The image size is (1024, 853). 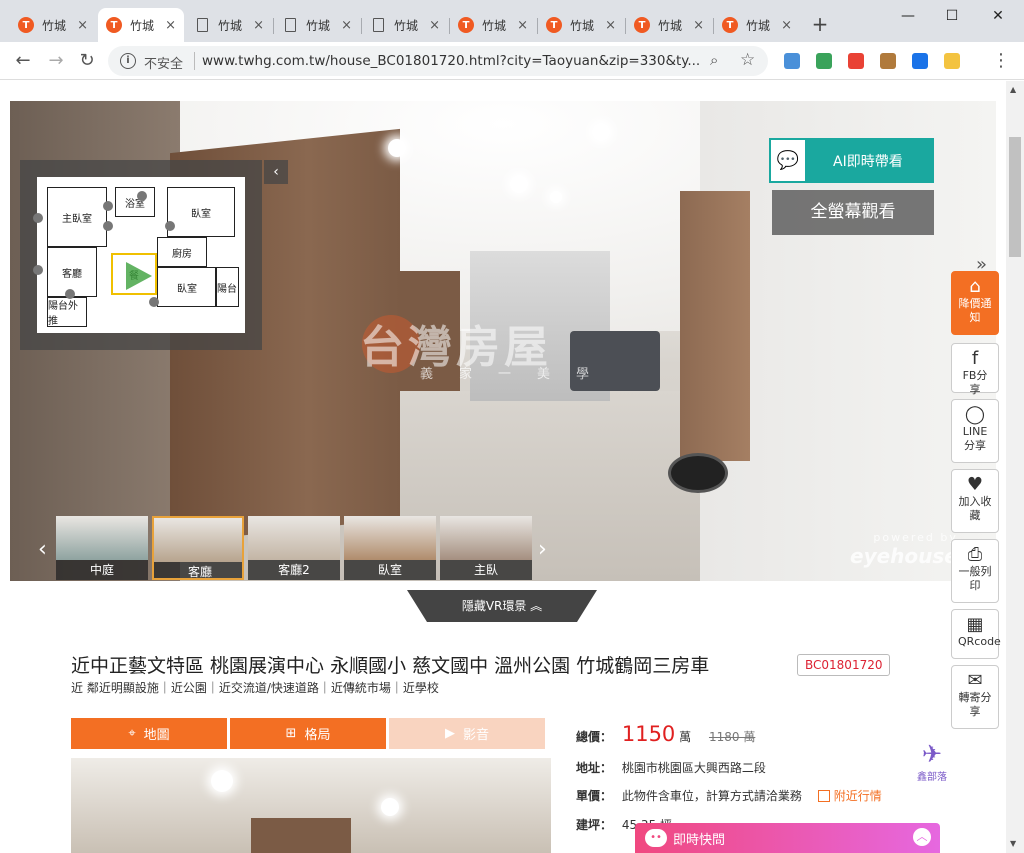 I want to click on floorplan-minimap: 主臥室 臥室 客廳 廚房 臥室 陽台 陽台外推 浴室餐, so click(x=139, y=255).